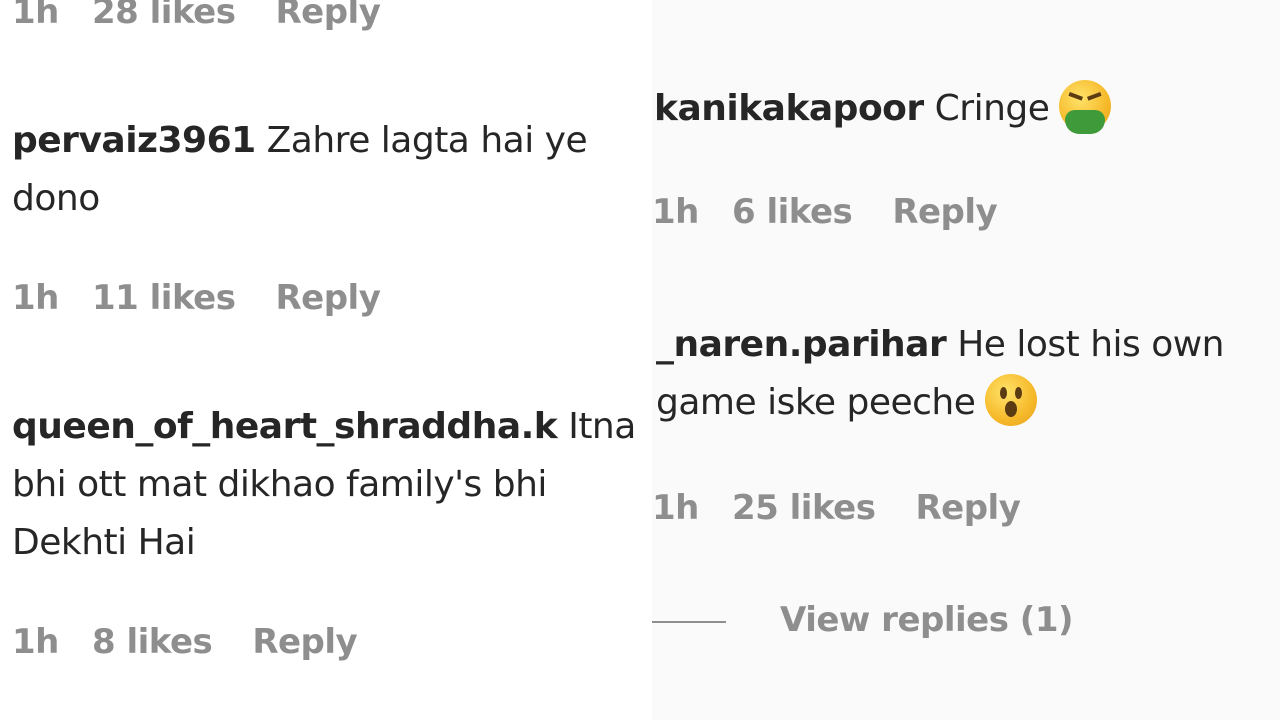  I want to click on comment-username: _naren.parihar, so click(801, 344).